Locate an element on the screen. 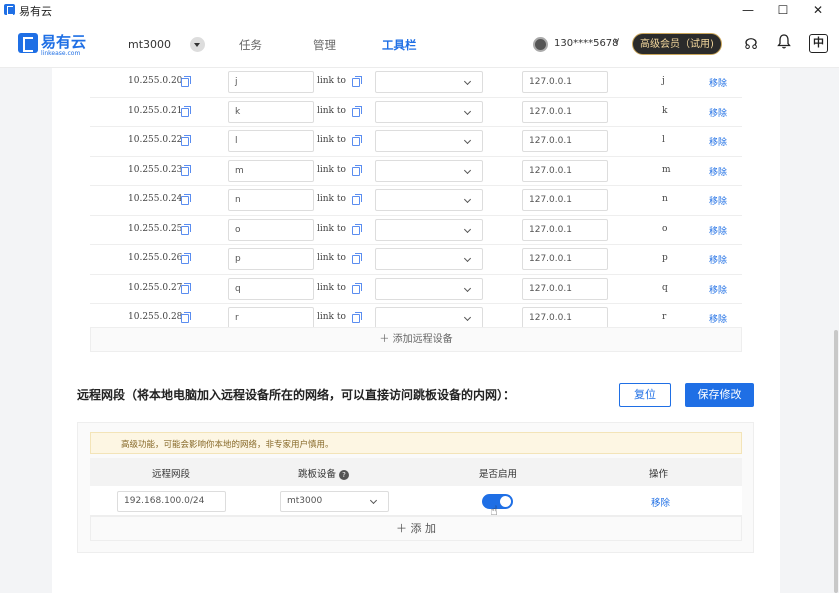  tab-tasks: 任务 is located at coordinates (250, 45).